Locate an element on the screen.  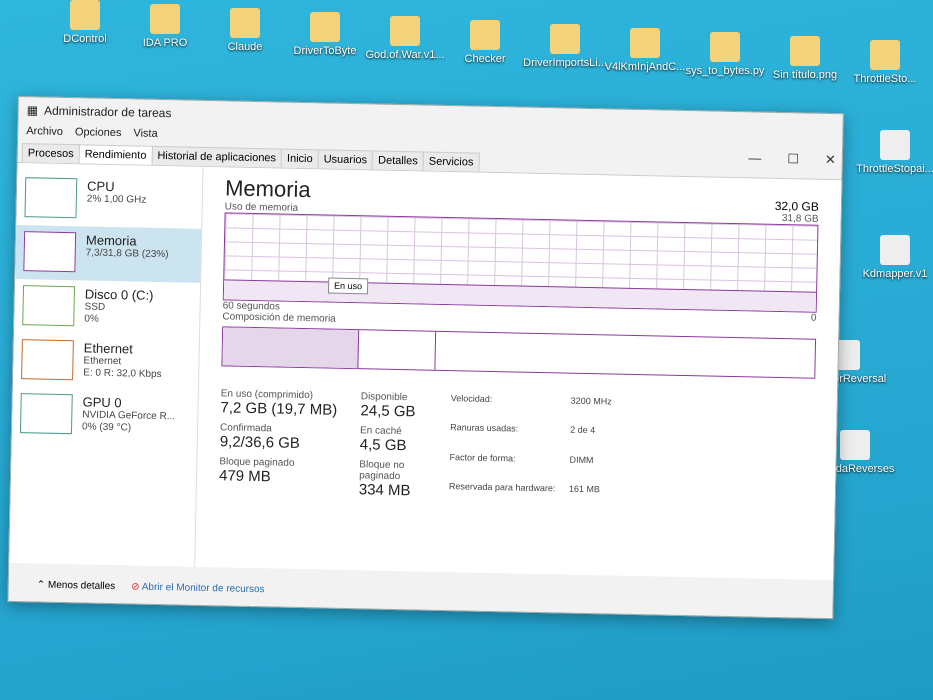
stat-value: 4,5 GB is located at coordinates (383, 445).